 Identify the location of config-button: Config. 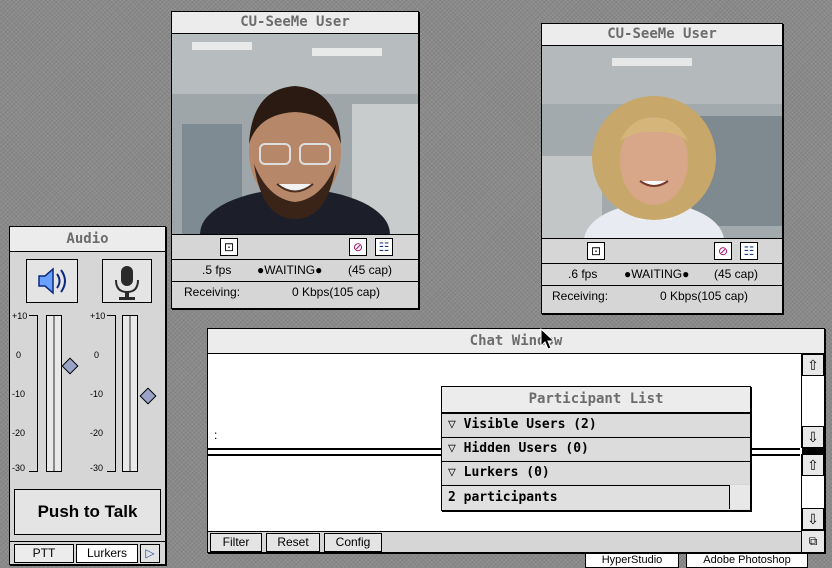
(353, 542).